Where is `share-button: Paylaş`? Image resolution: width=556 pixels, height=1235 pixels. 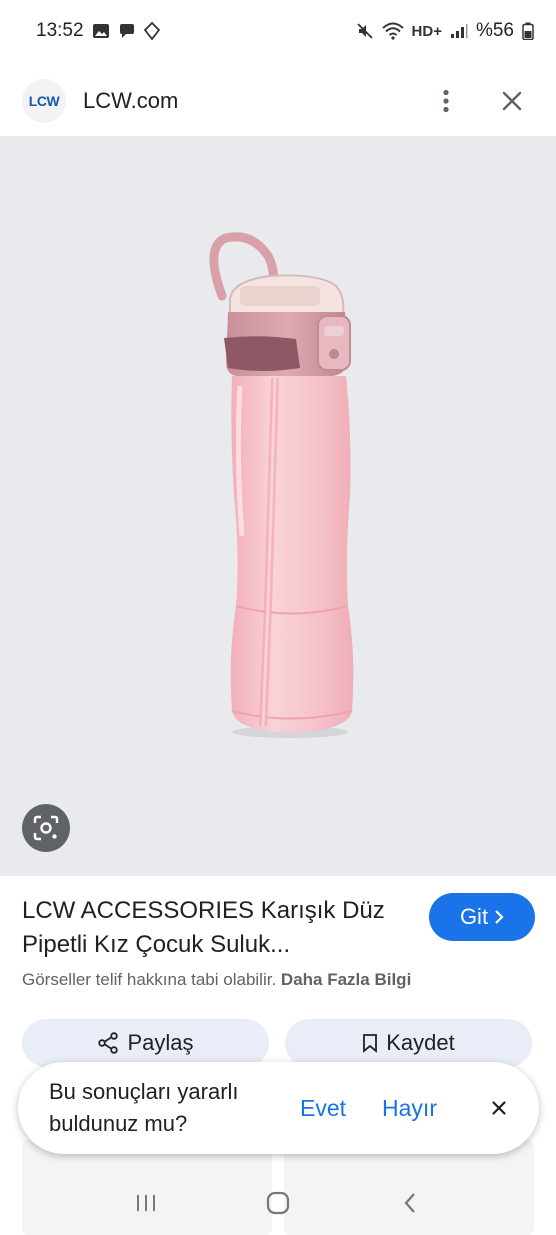 share-button: Paylaş is located at coordinates (145, 1043).